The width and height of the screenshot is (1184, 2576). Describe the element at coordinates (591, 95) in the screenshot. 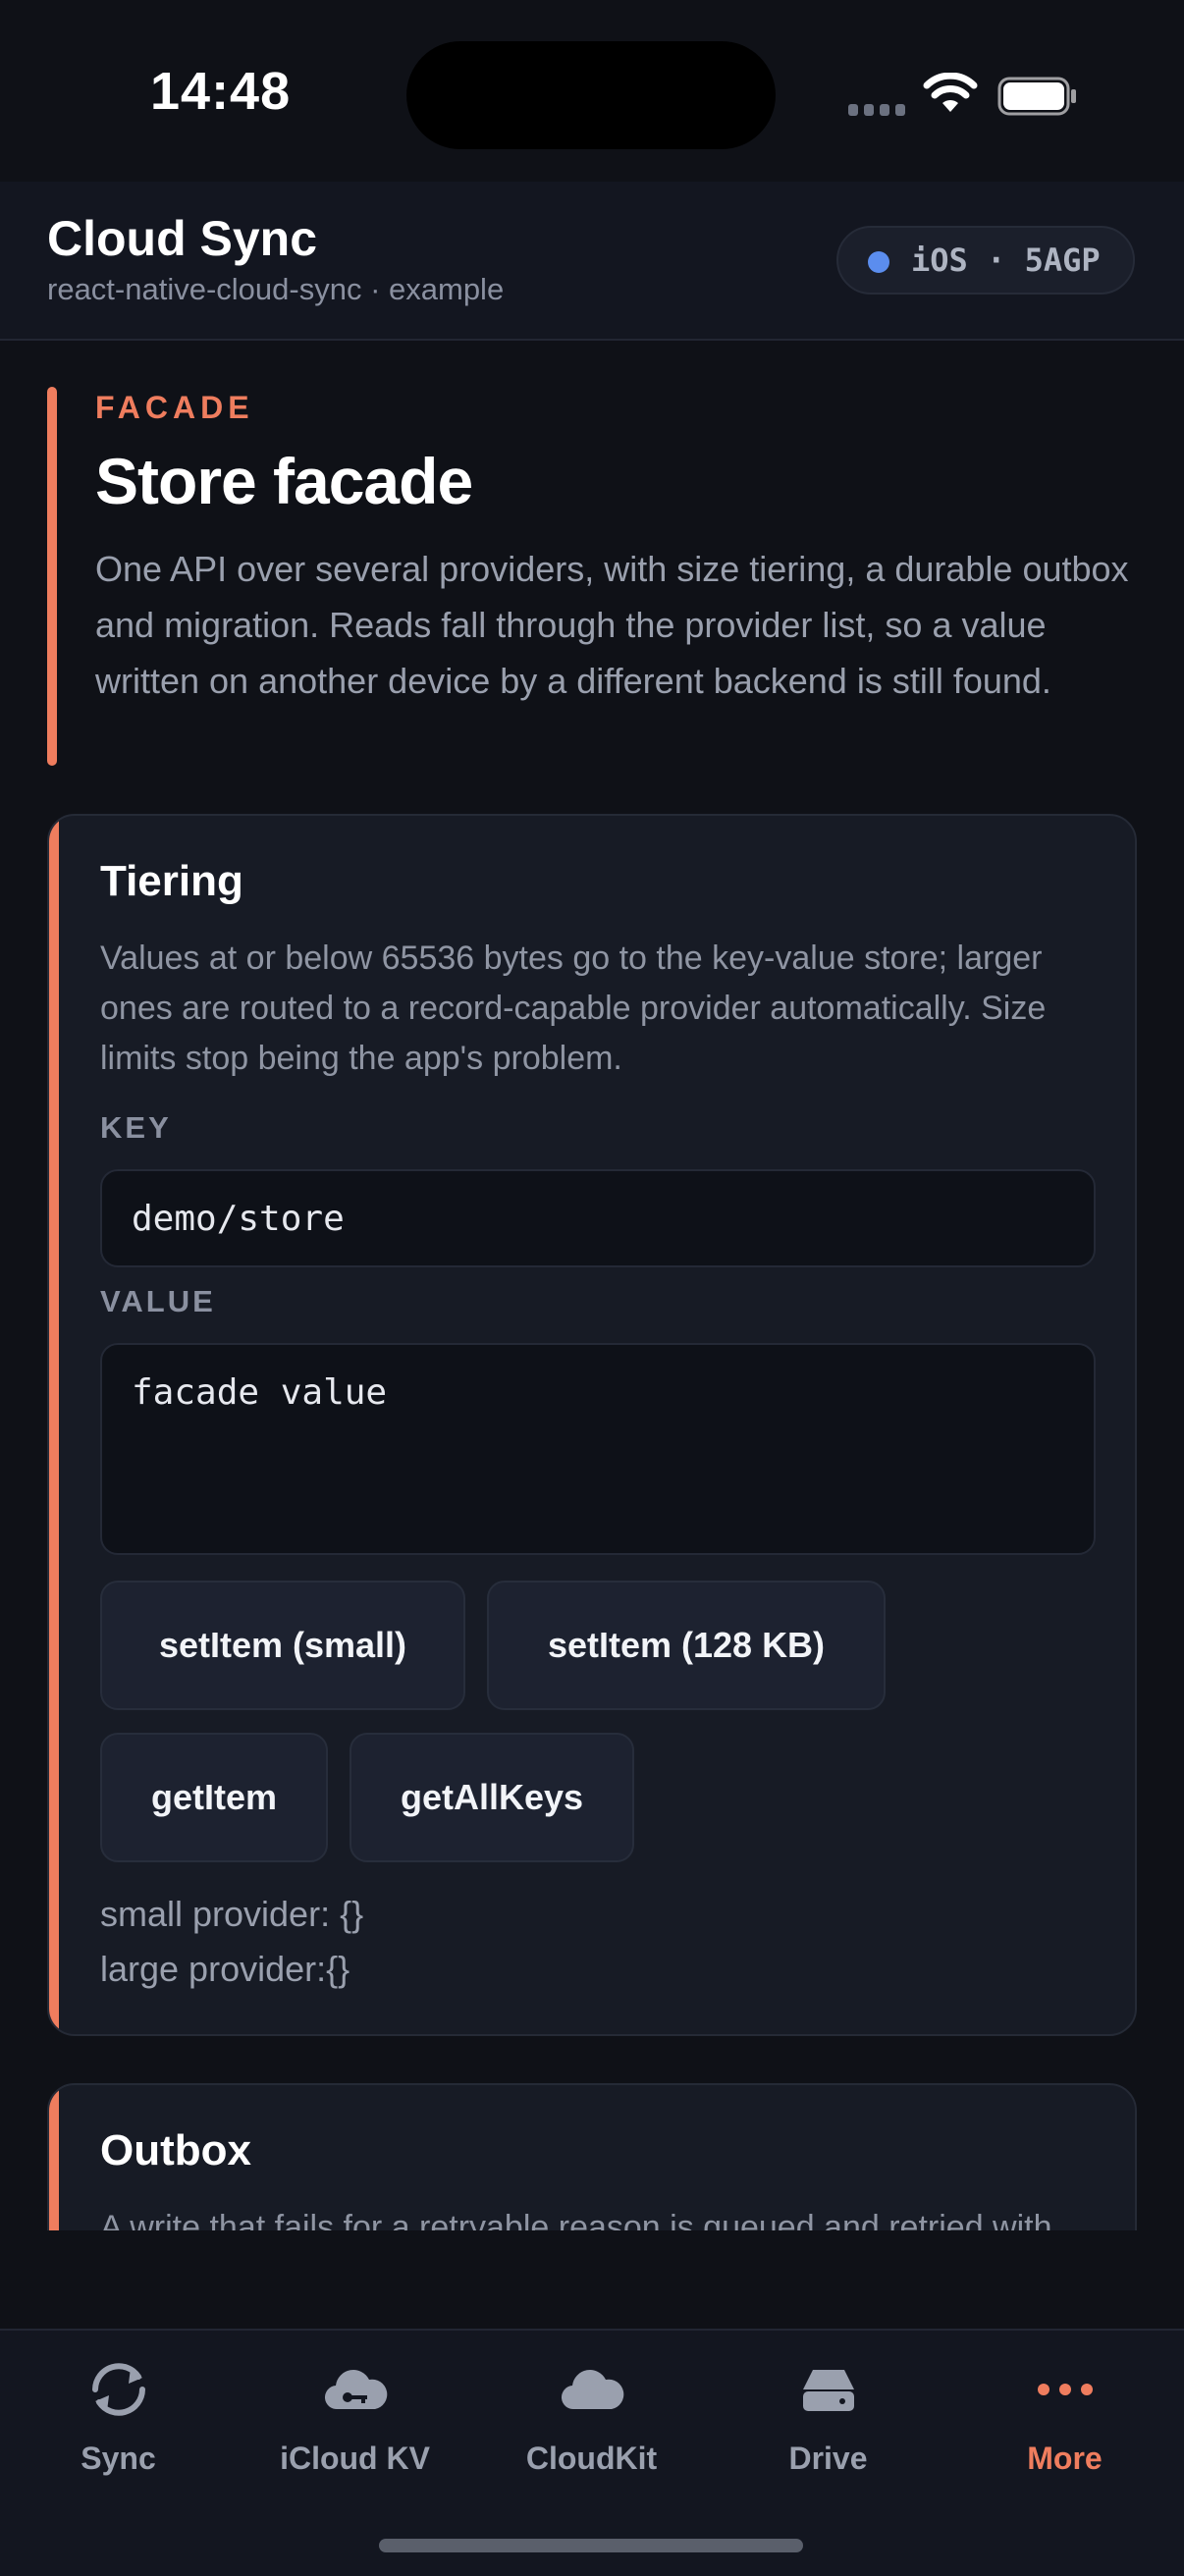

I see `dynamic-island` at that location.